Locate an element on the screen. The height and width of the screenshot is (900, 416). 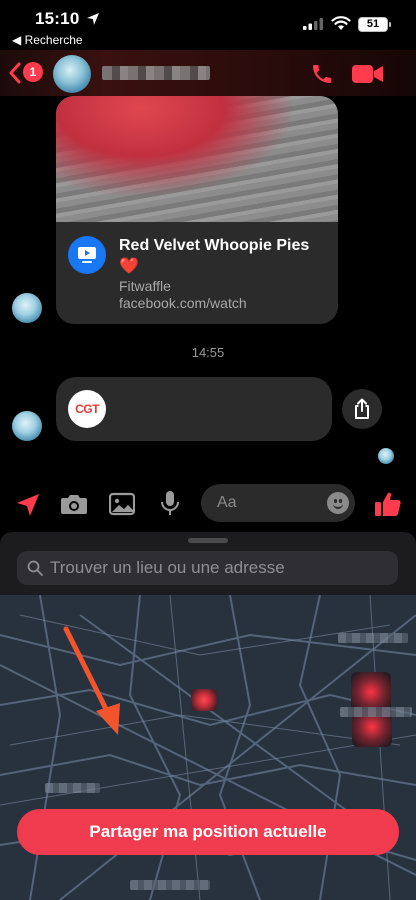
location-search-input: Trouver un lieu ou une adresse is located at coordinates (207, 568).